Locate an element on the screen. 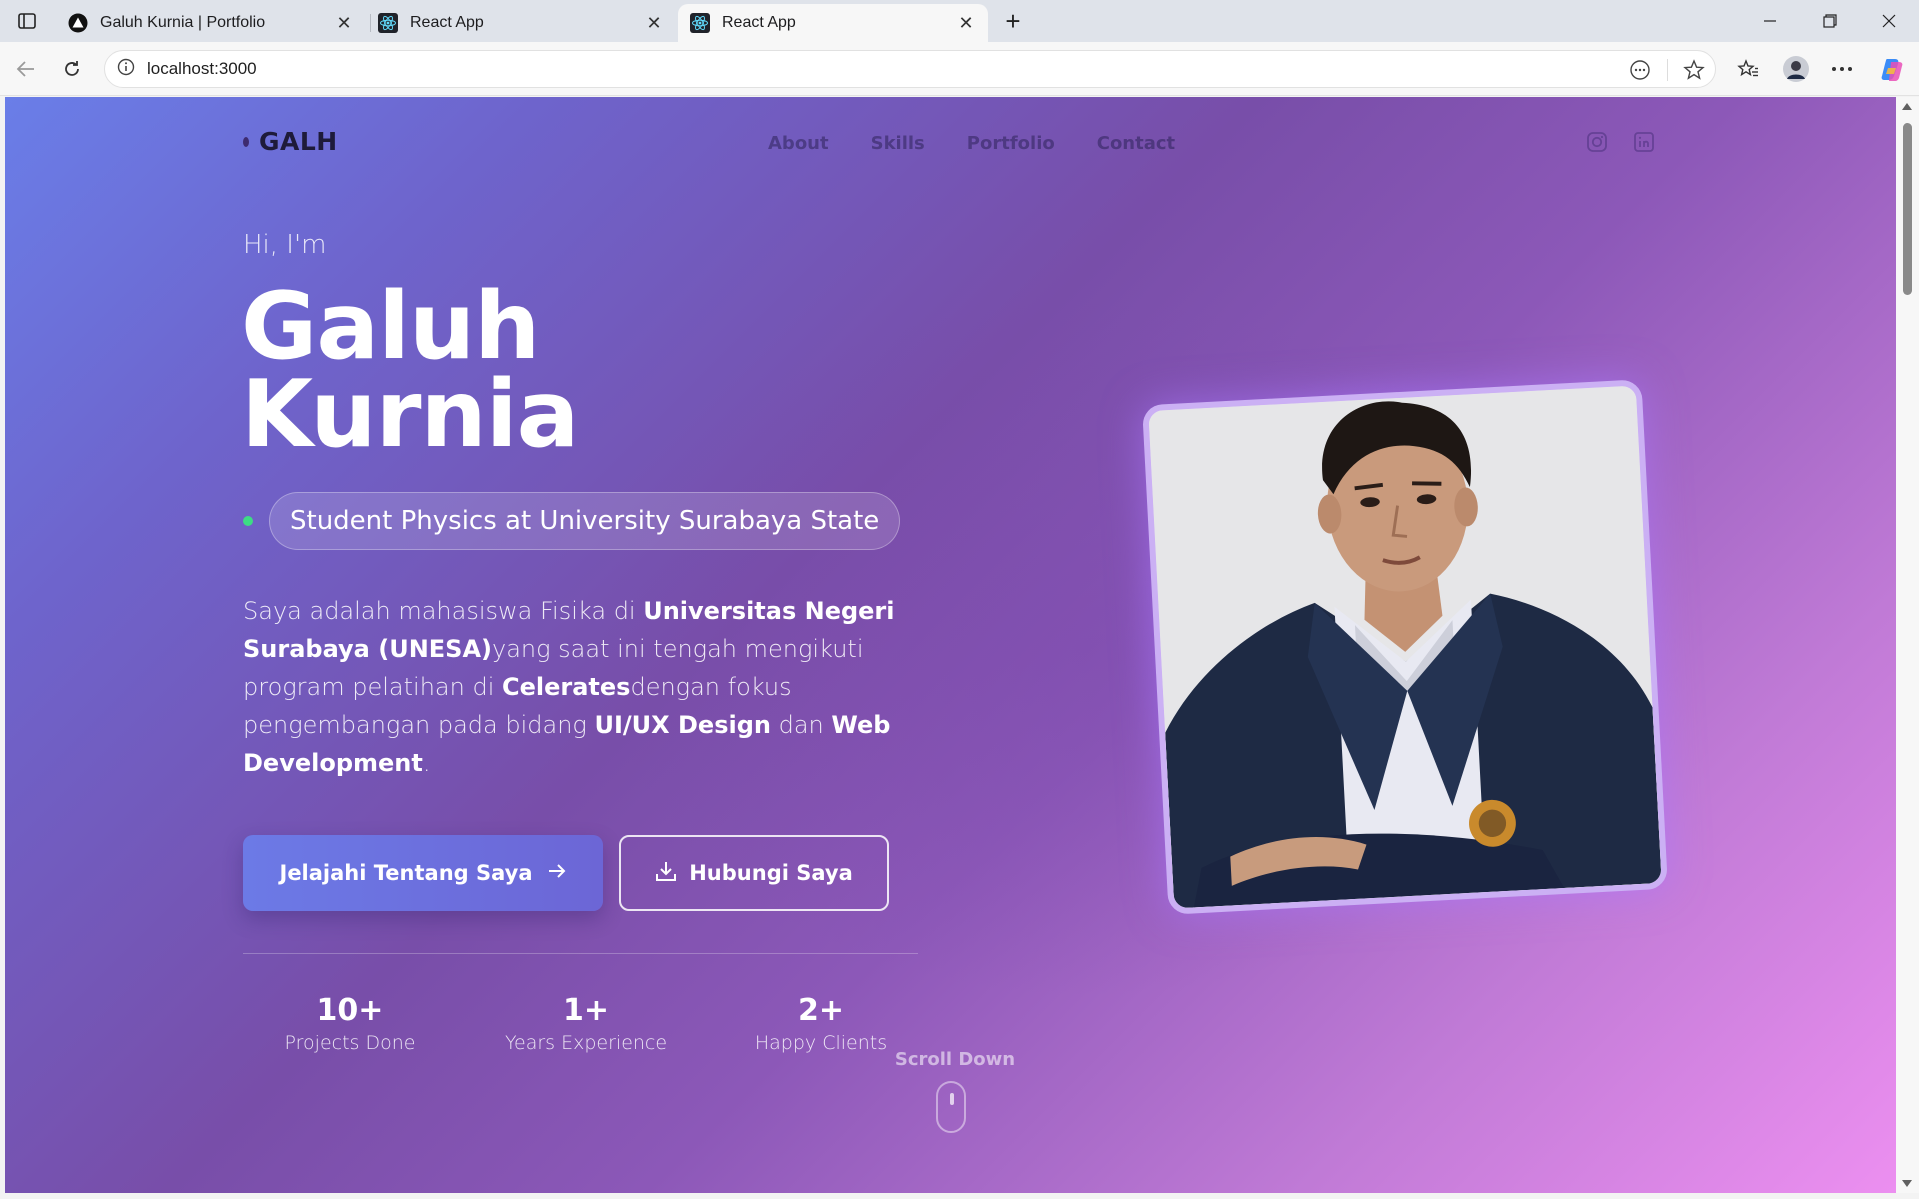  desc-highlight-celerates: Celerates is located at coordinates (566, 687).